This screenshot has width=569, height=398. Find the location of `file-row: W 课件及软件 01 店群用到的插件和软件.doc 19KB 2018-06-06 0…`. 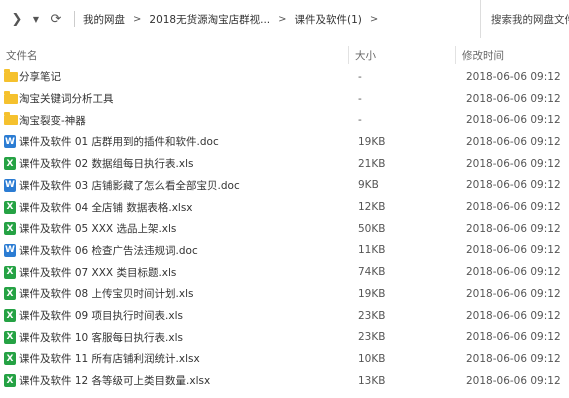

file-row: W 课件及软件 01 店群用到的插件和软件.doc 19KB 2018-06-06 0… is located at coordinates (284, 142).